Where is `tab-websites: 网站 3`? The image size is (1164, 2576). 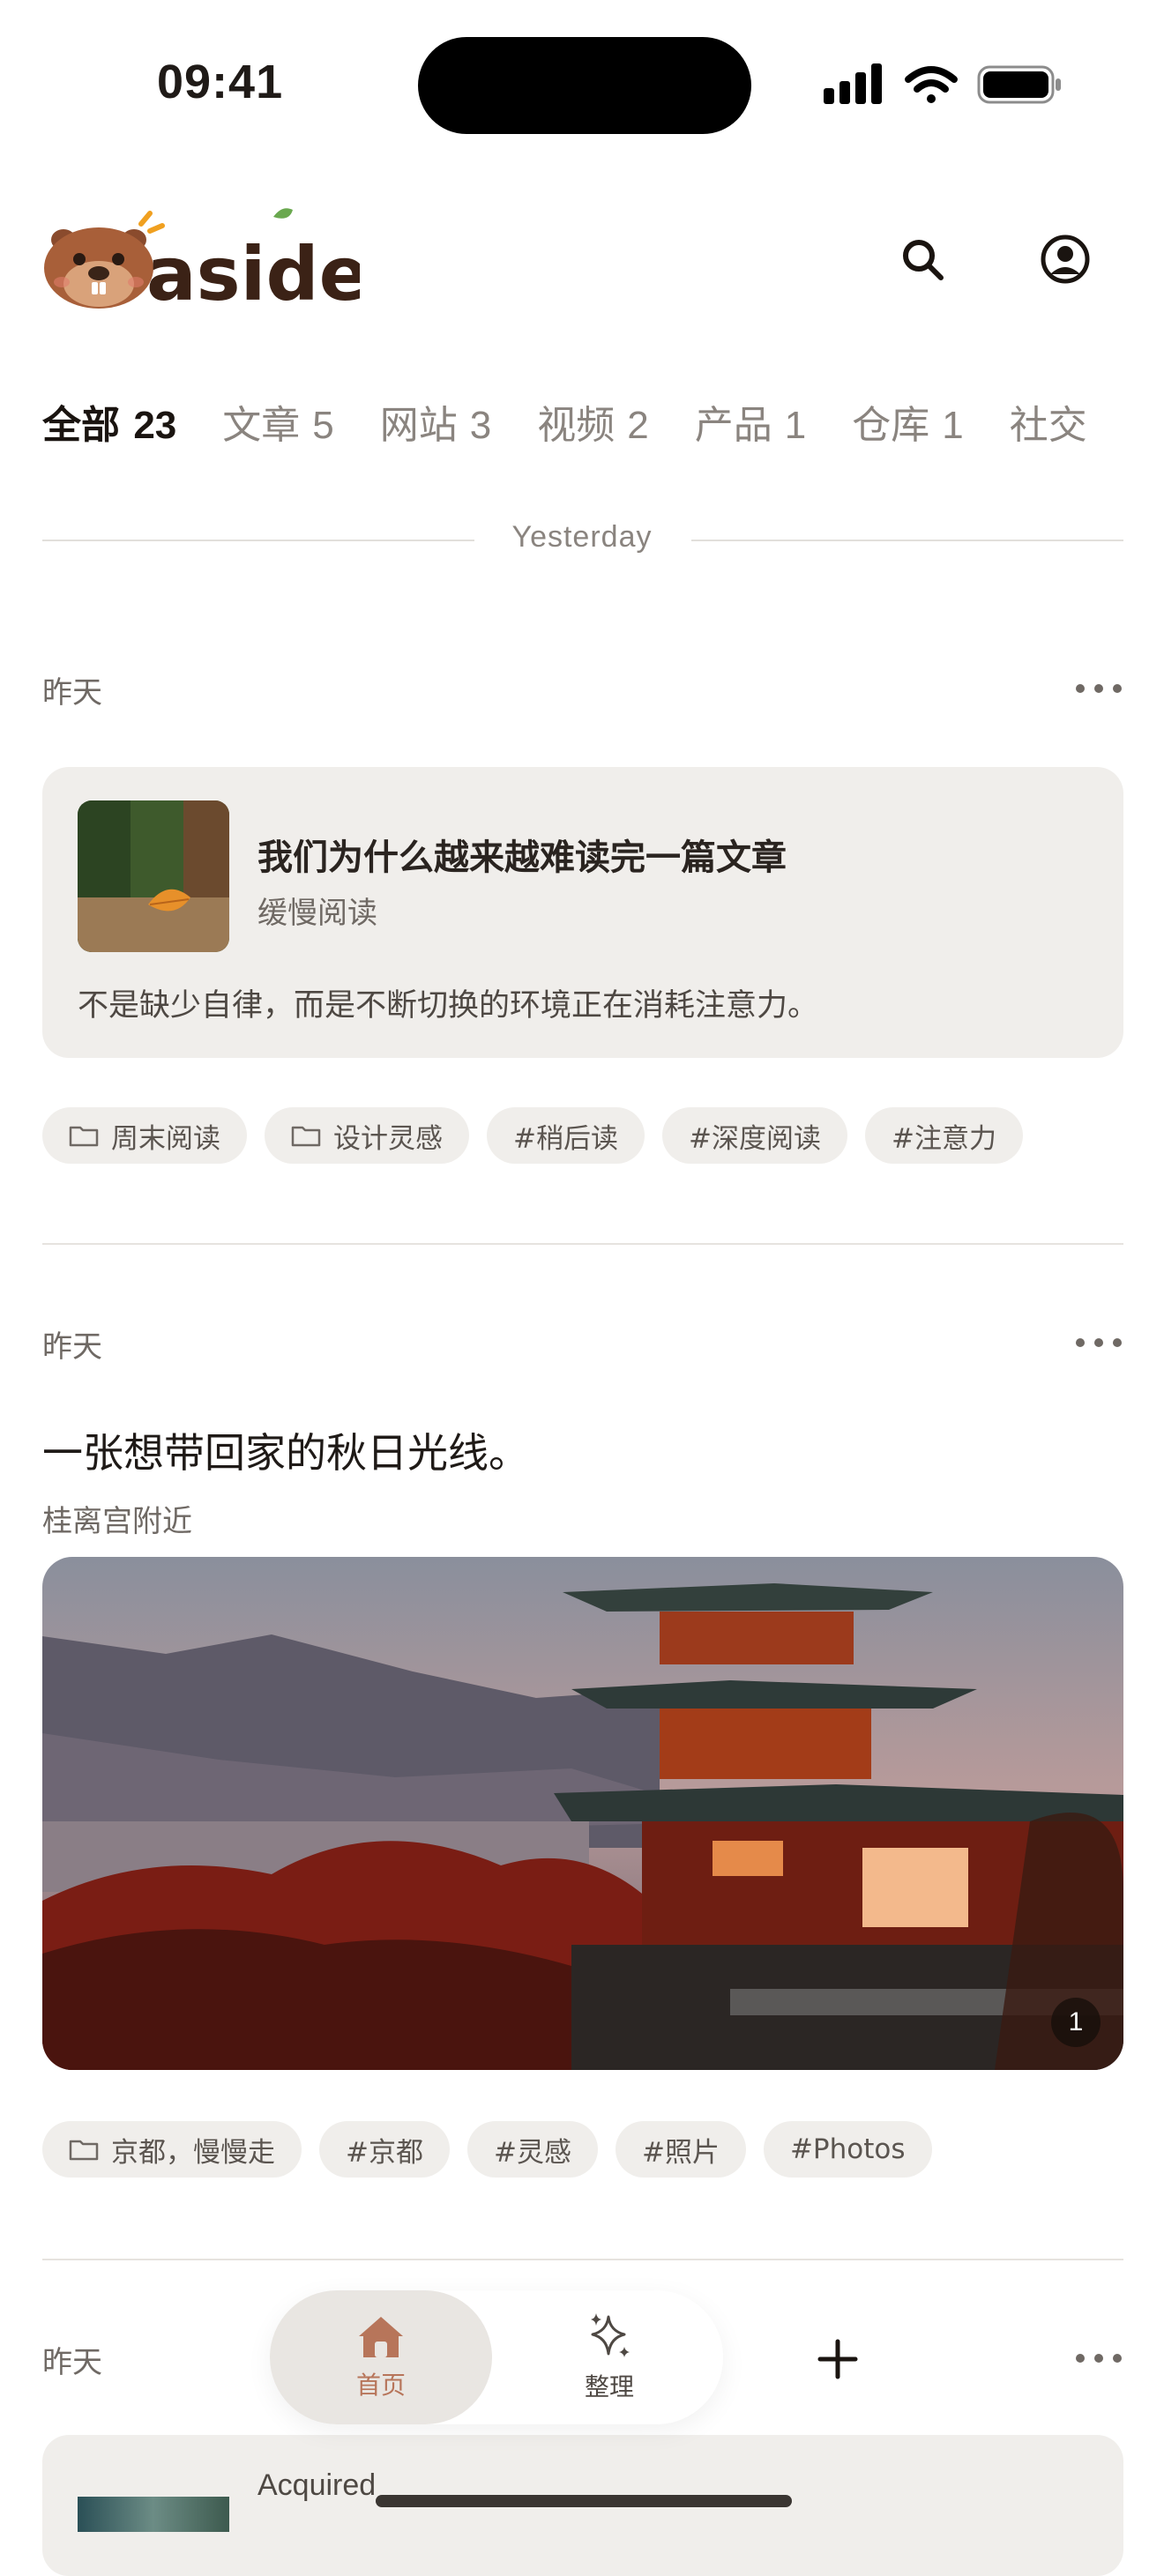 tab-websites: 网站 3 is located at coordinates (435, 424).